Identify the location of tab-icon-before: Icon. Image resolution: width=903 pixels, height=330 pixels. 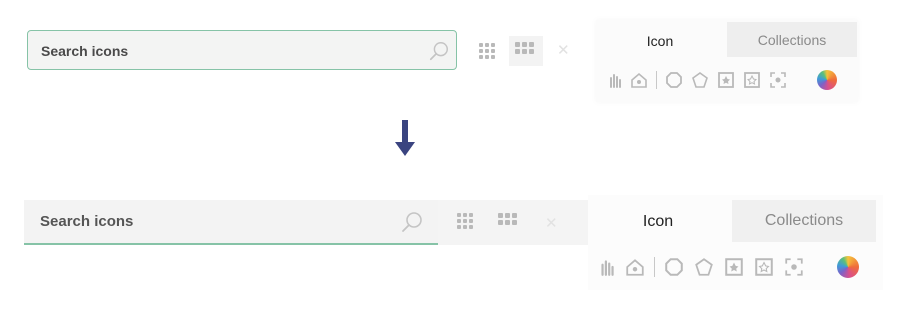
(660, 40).